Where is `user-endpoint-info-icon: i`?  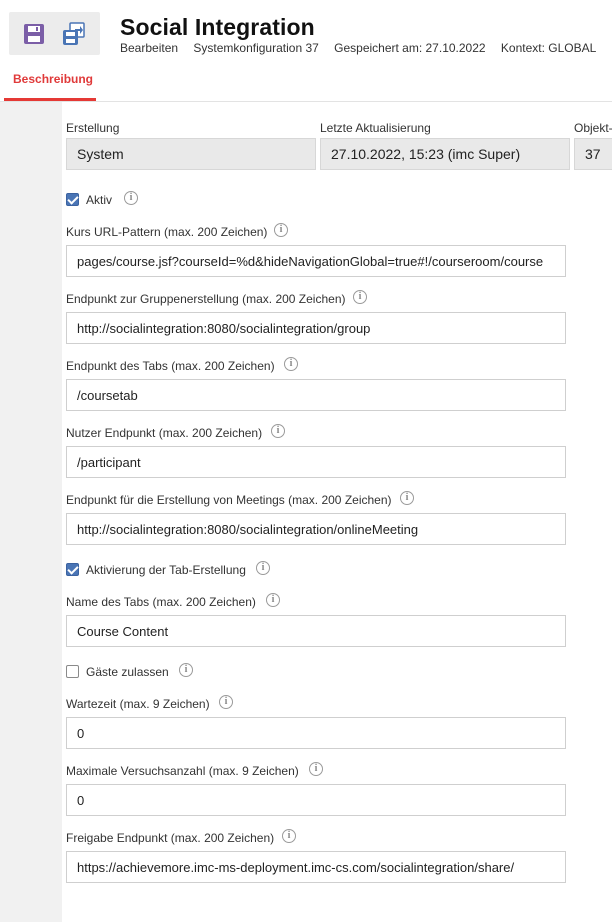 user-endpoint-info-icon: i is located at coordinates (278, 431).